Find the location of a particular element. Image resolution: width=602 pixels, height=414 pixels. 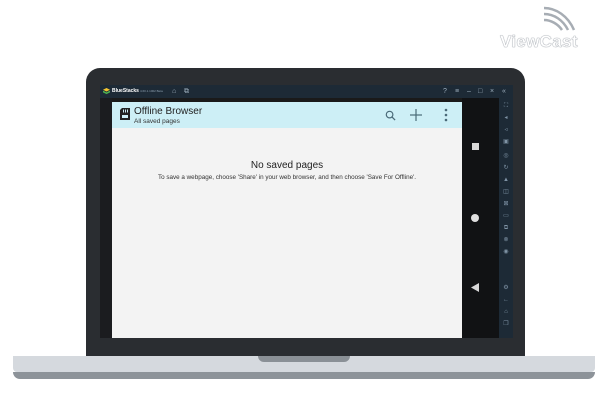

close-icon: × is located at coordinates (492, 91).